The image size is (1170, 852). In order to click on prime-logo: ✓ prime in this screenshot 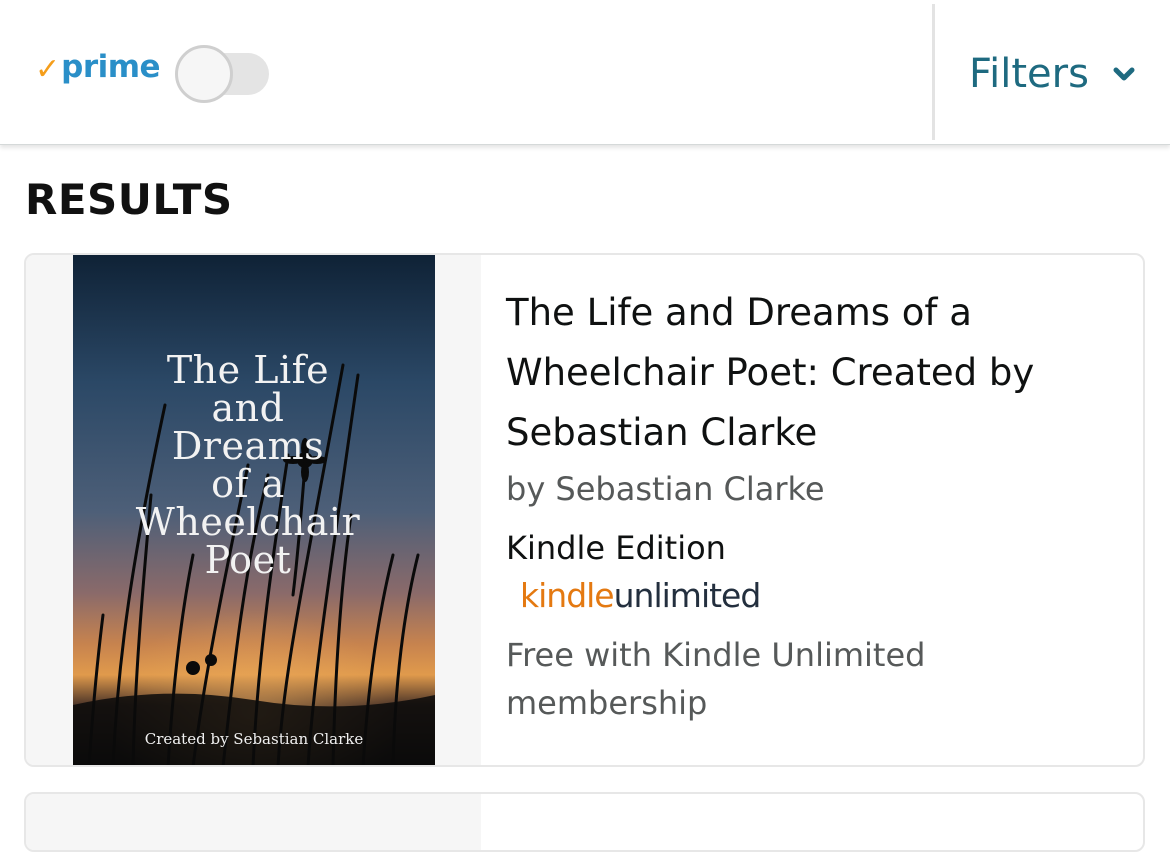, I will do `click(98, 69)`.